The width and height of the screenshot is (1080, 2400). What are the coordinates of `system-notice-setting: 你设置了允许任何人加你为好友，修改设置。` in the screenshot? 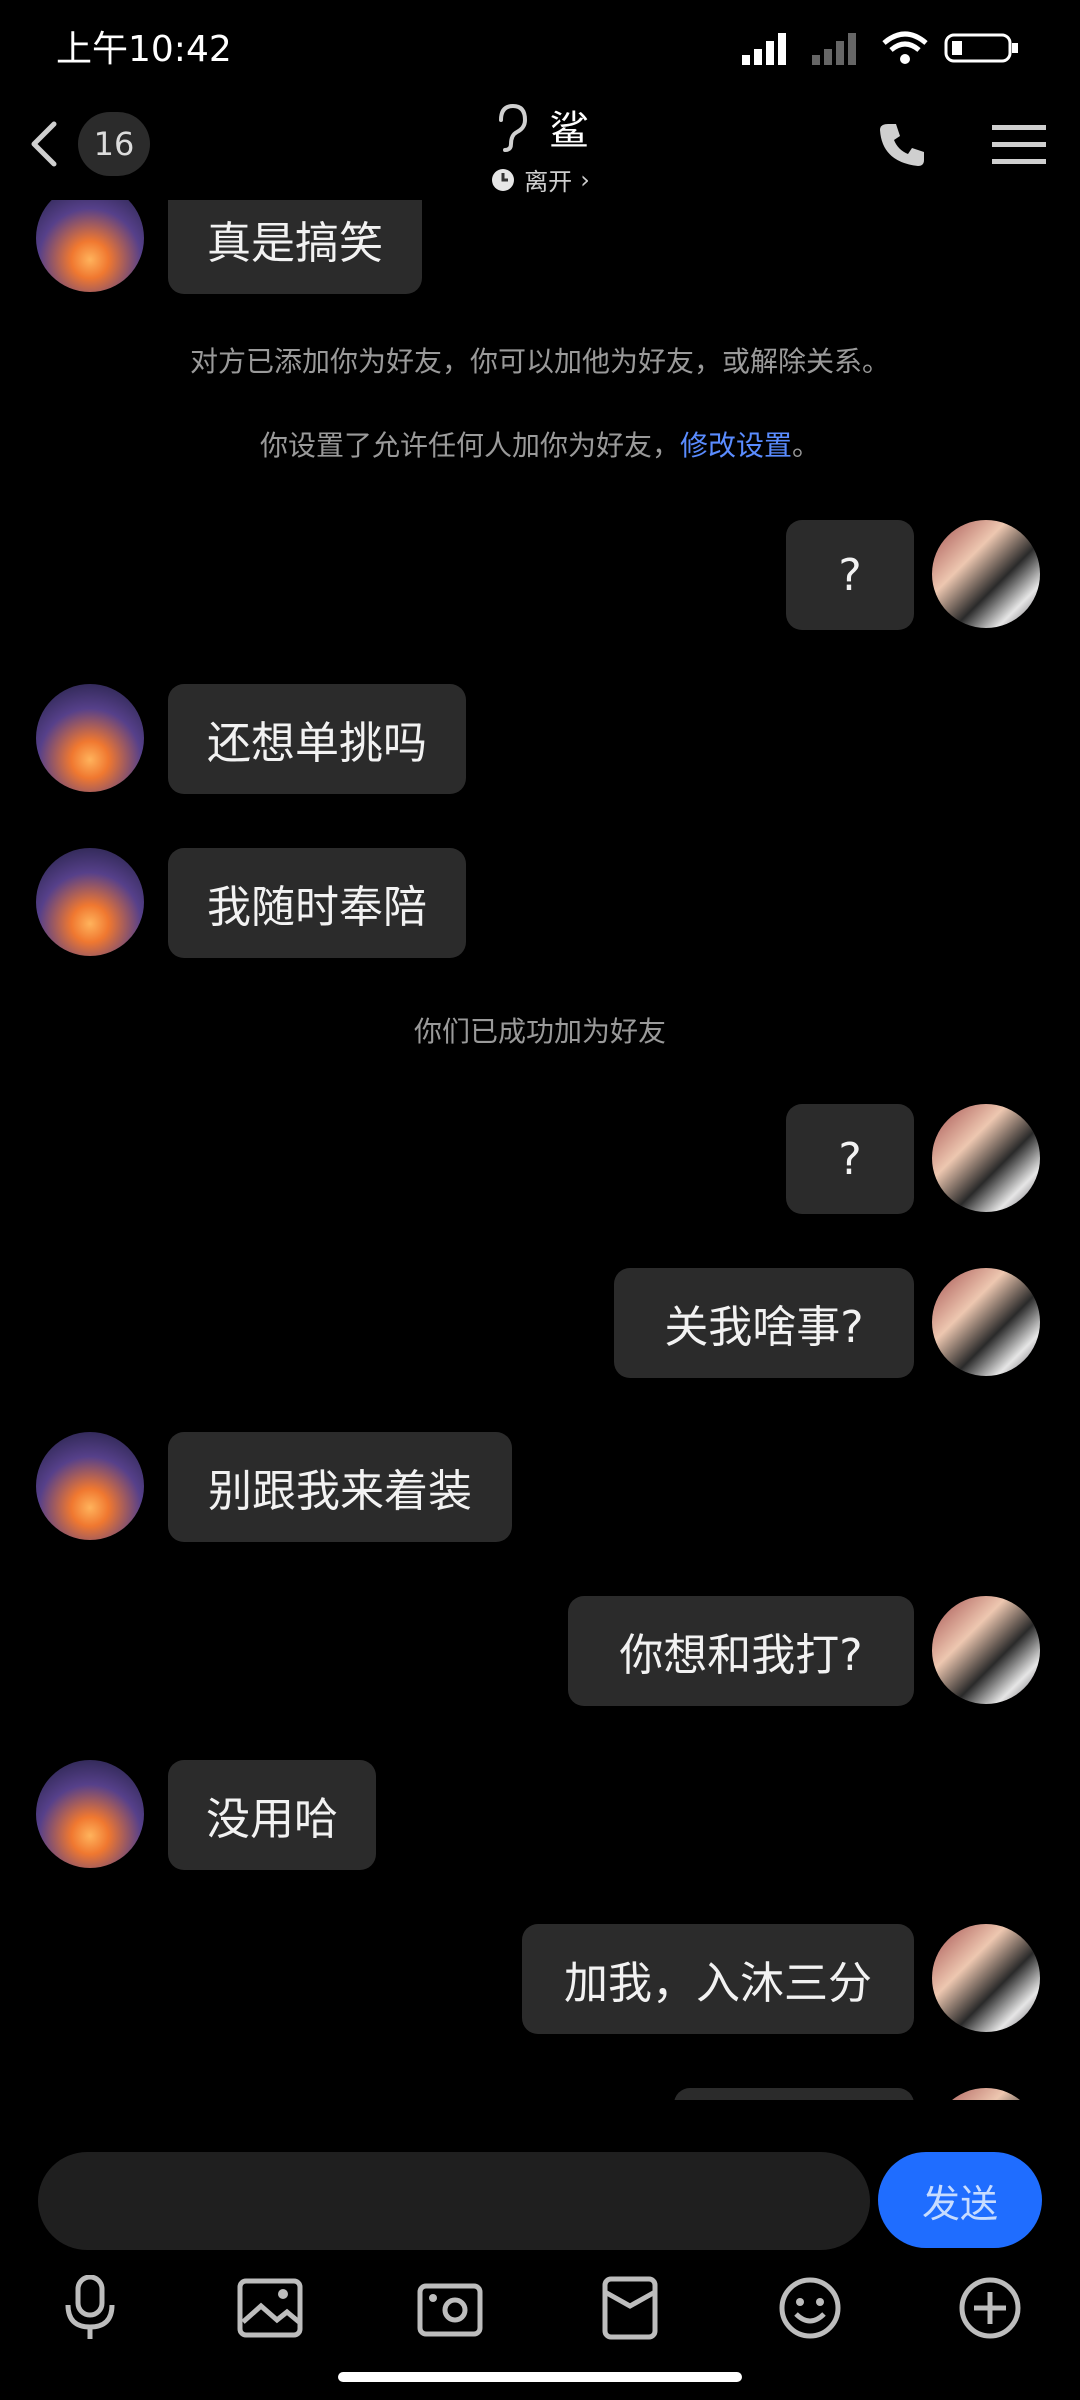 It's located at (540, 444).